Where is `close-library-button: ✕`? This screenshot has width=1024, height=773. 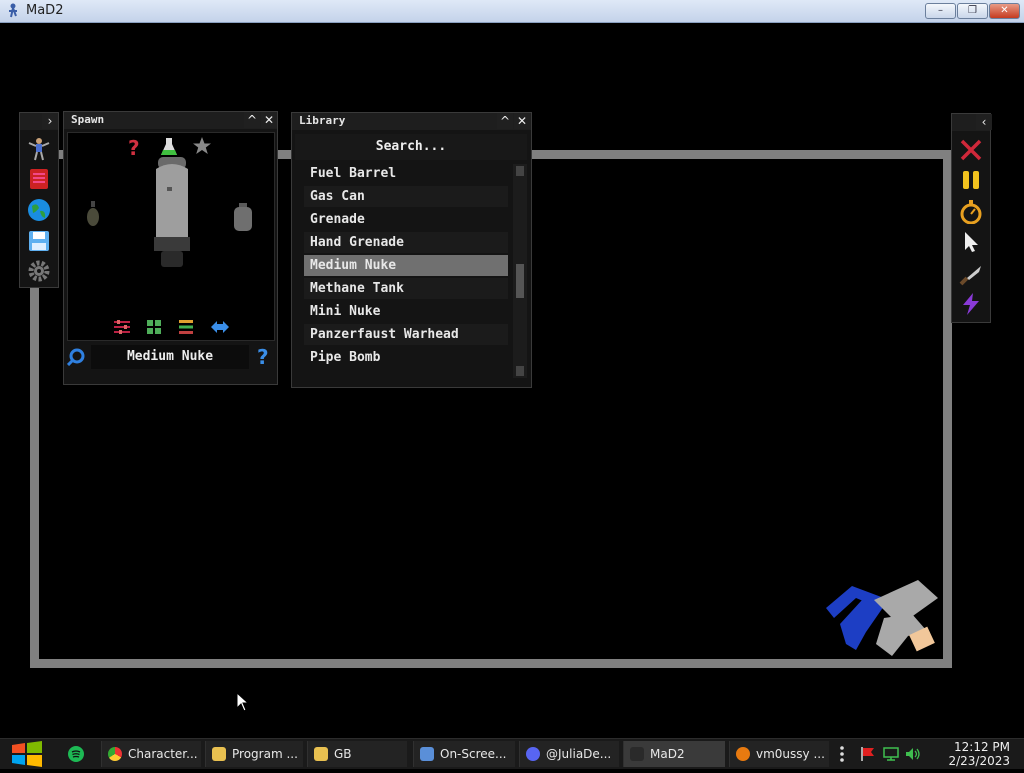
close-library-button: ✕ is located at coordinates (522, 121).